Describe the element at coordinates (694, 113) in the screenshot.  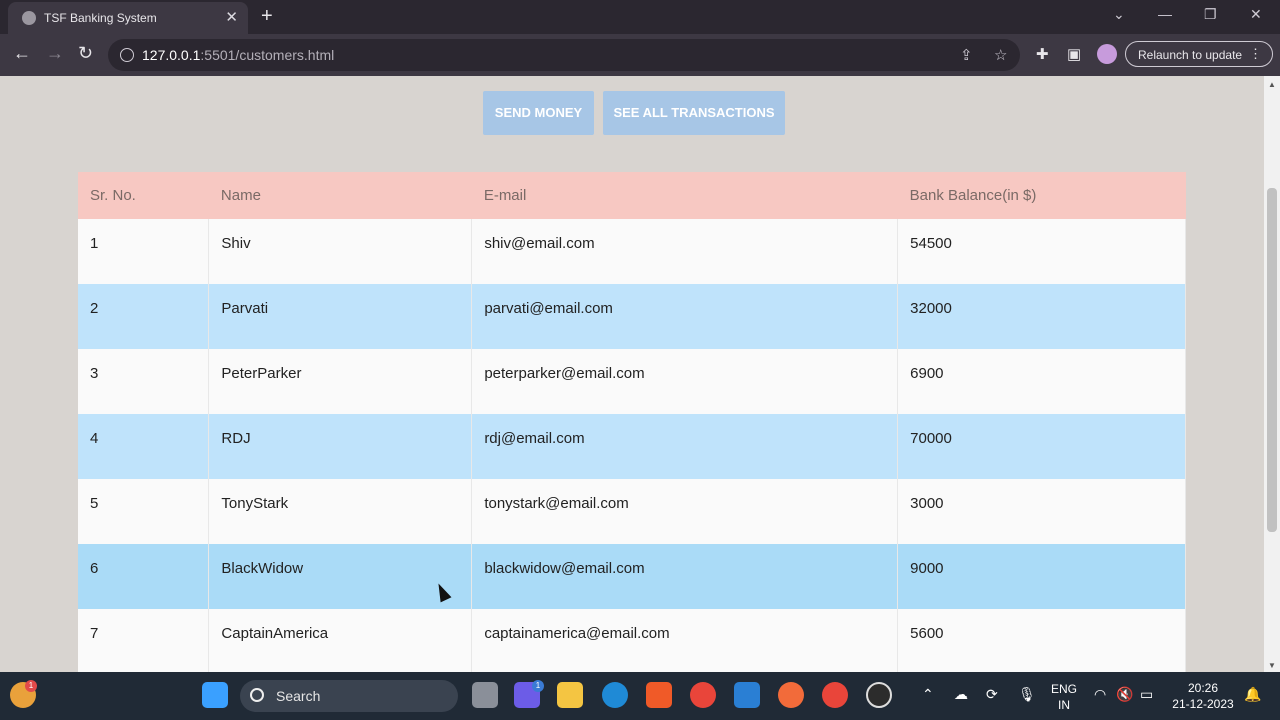
I see `see-all-transactions-button: SEE ALL TRANSACTIONS` at that location.